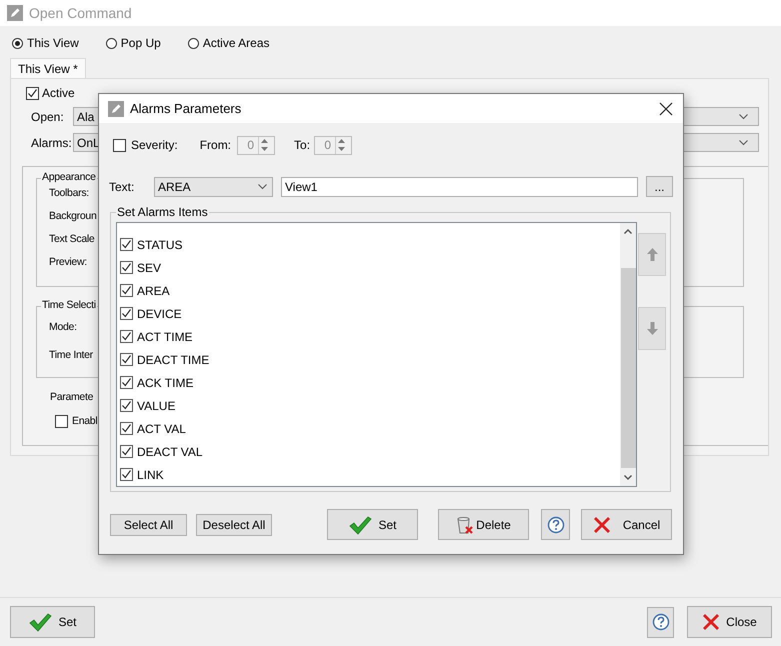 Image resolution: width=781 pixels, height=646 pixels. What do you see at coordinates (48, 117) in the screenshot?
I see `field-label: Open:` at bounding box center [48, 117].